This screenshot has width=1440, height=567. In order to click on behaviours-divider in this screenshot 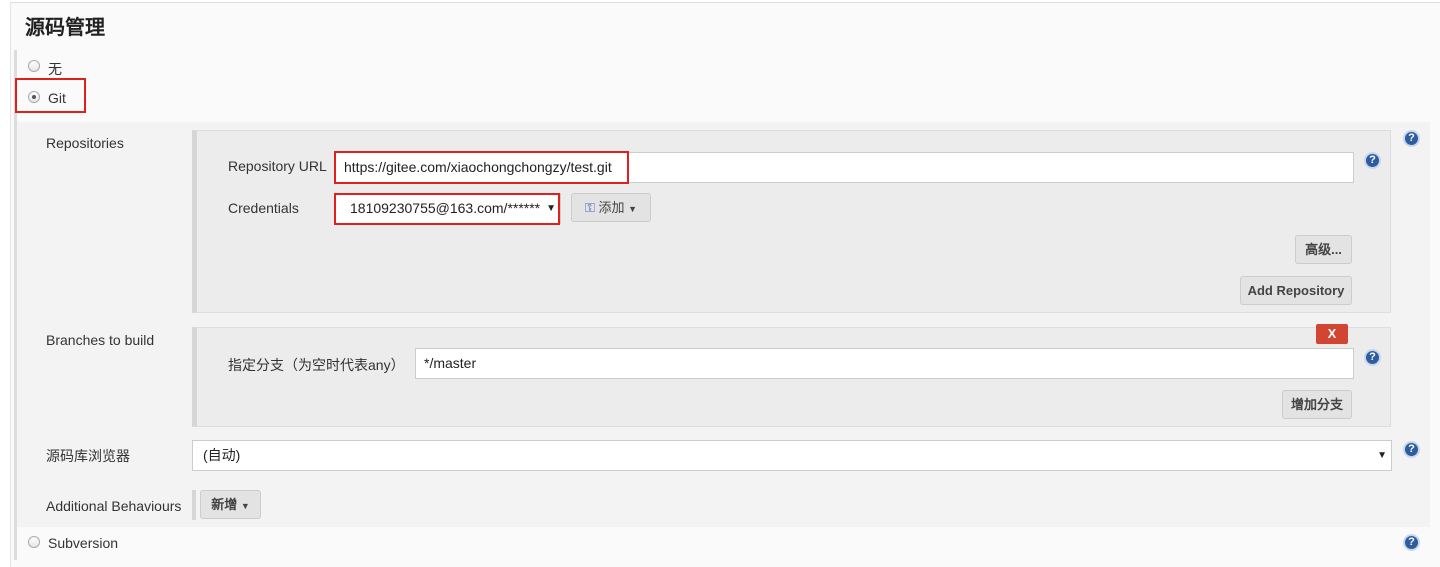, I will do `click(194, 505)`.